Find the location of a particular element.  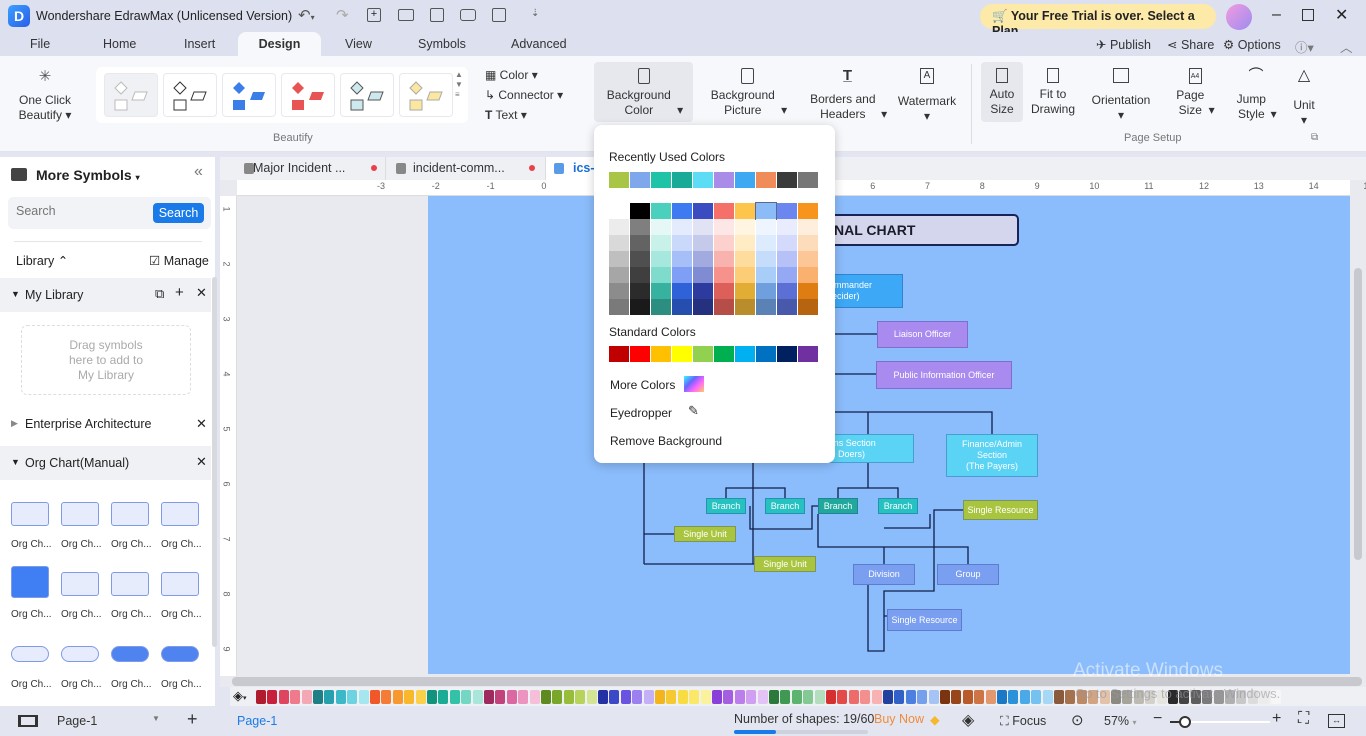

text-dropdown: T Text ▾ is located at coordinates (506, 115).